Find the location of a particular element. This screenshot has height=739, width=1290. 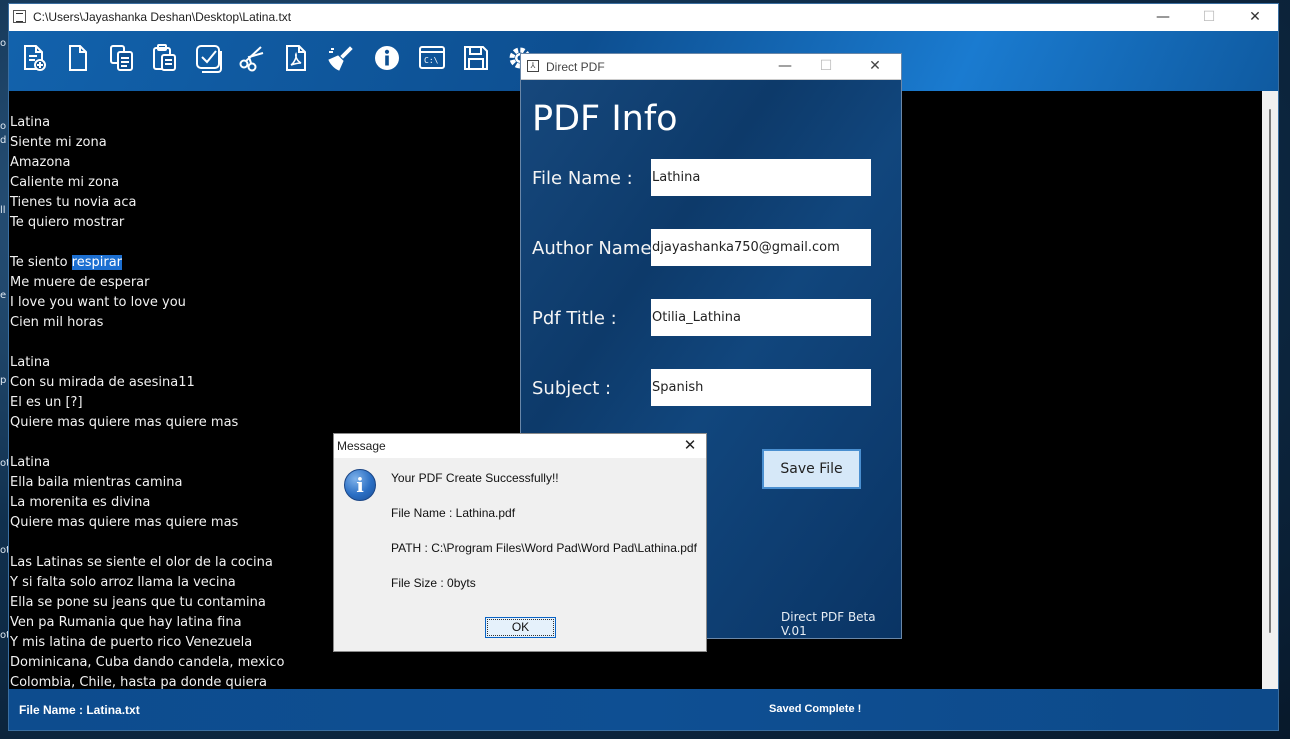

pdf-title-label: Pdf Title : is located at coordinates (574, 318).